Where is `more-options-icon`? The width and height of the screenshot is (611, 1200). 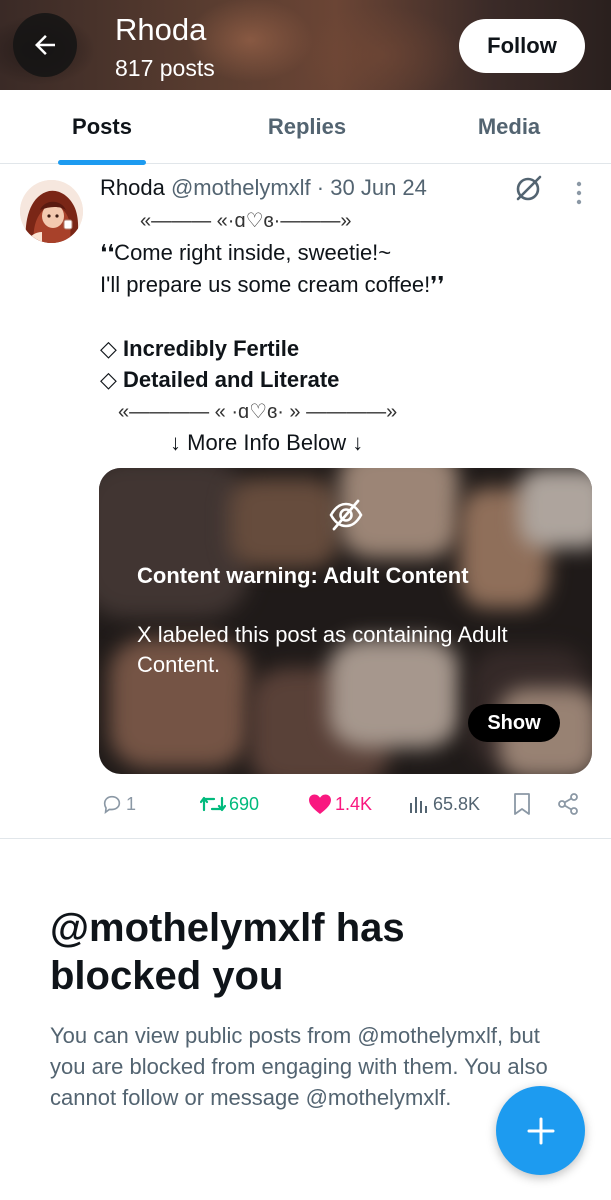
more-options-icon is located at coordinates (579, 193).